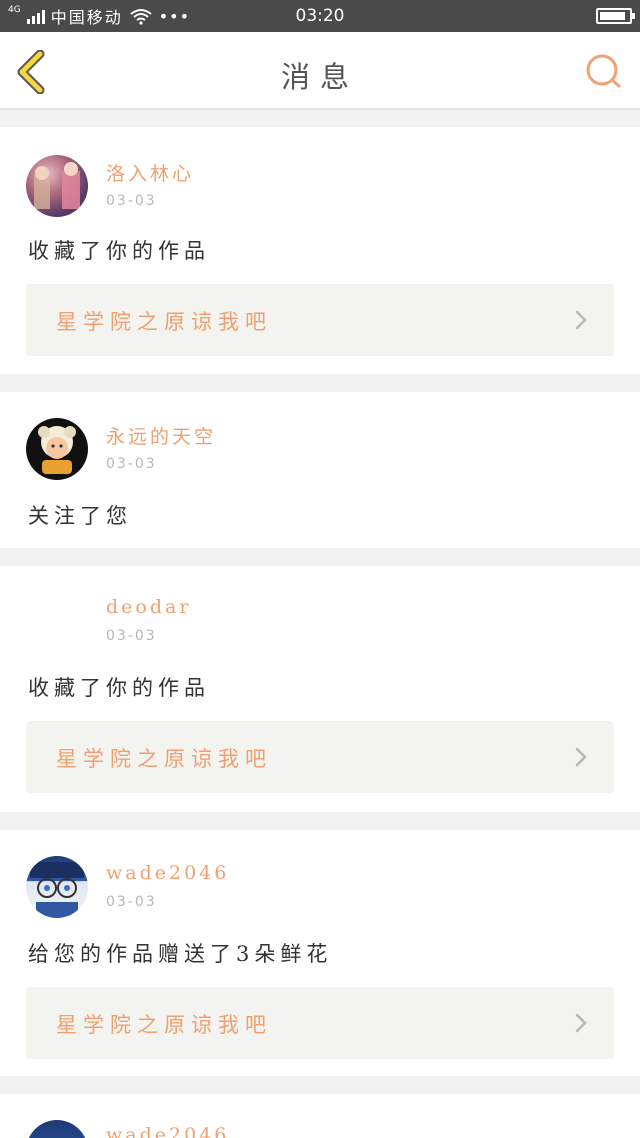 Image resolution: width=640 pixels, height=1138 pixels. Describe the element at coordinates (148, 607) in the screenshot. I see `username: deodar` at that location.